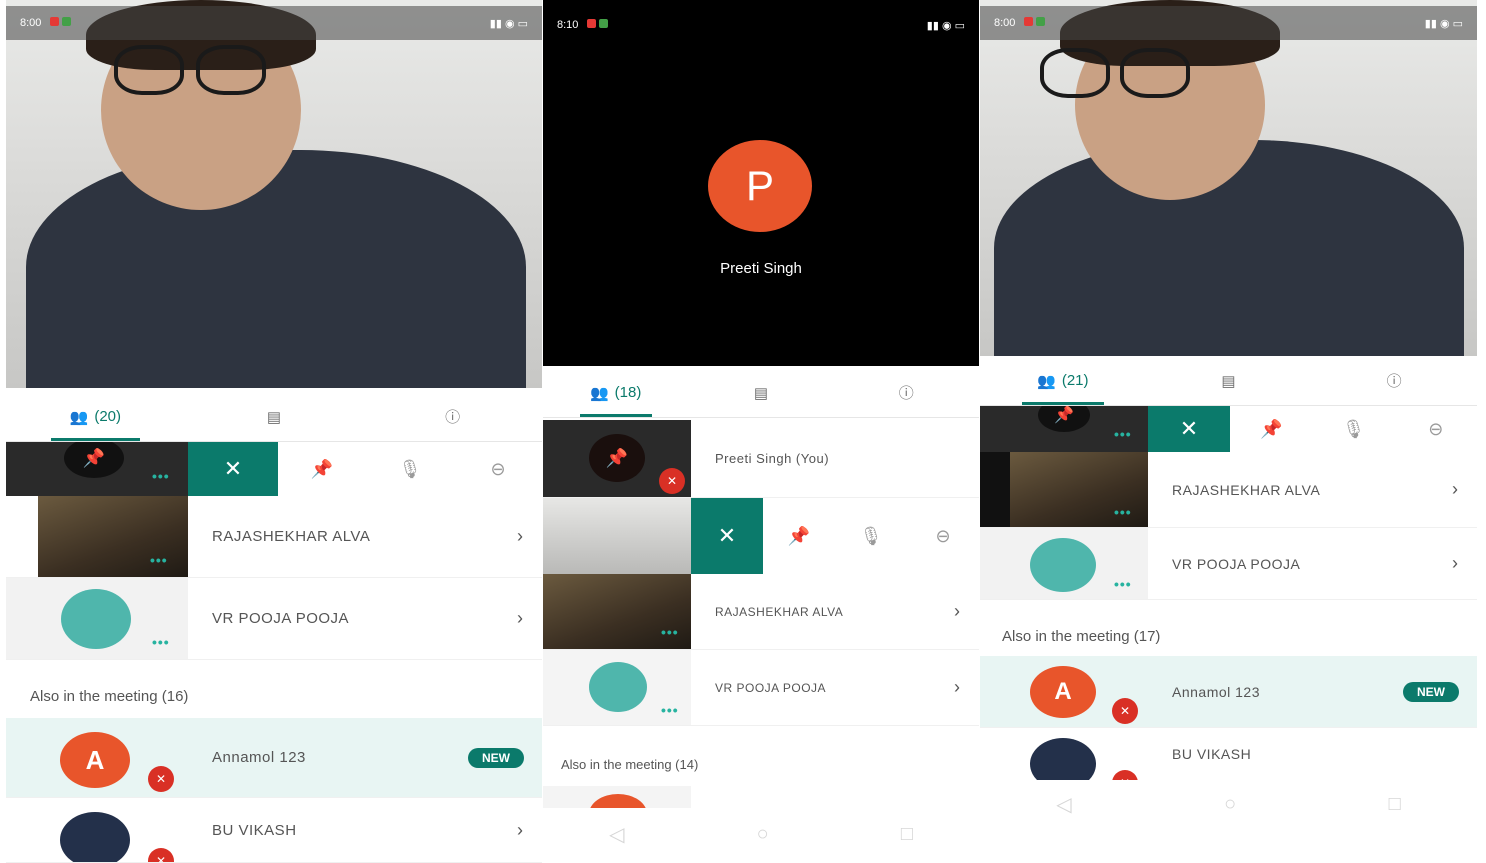 The width and height of the screenshot is (1486, 863). Describe the element at coordinates (1063, 692) in the screenshot. I see `avatar: A` at that location.